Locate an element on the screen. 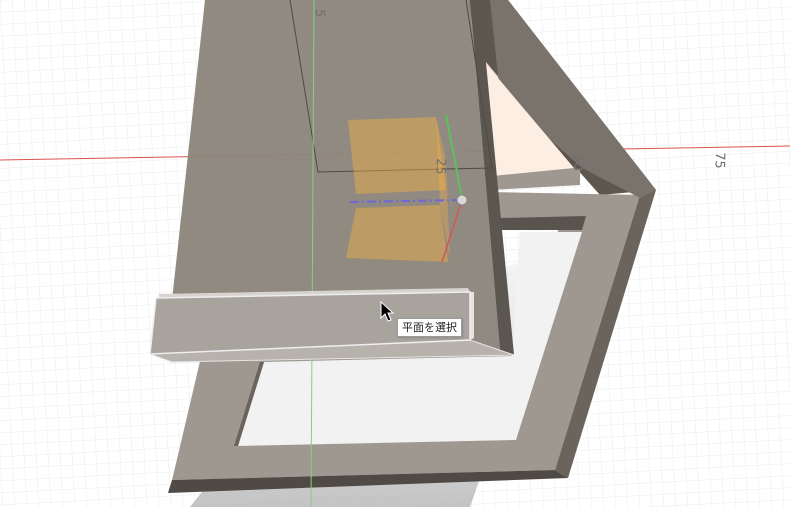 This screenshot has height=507, width=790. select-plane-tooltip: 平面を選択 is located at coordinates (429, 327).